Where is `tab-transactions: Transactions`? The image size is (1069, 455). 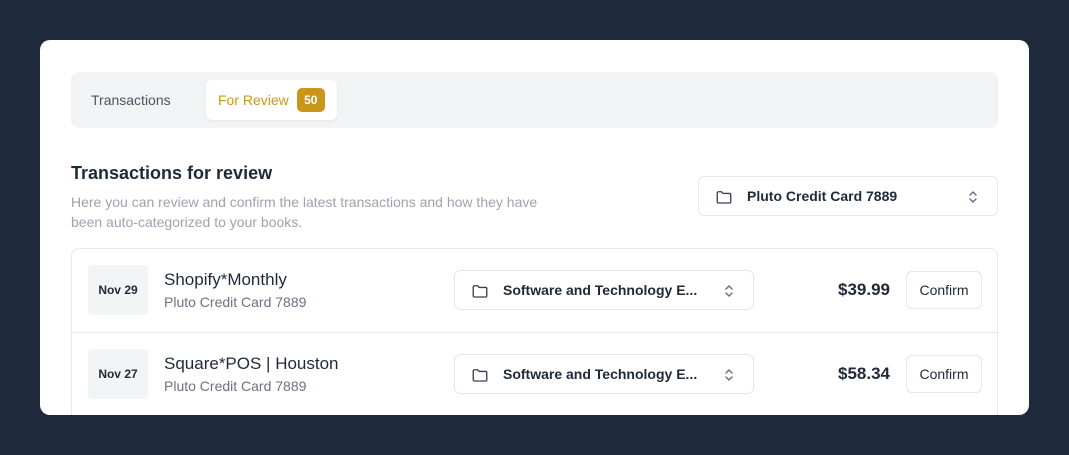
tab-transactions: Transactions is located at coordinates (131, 100).